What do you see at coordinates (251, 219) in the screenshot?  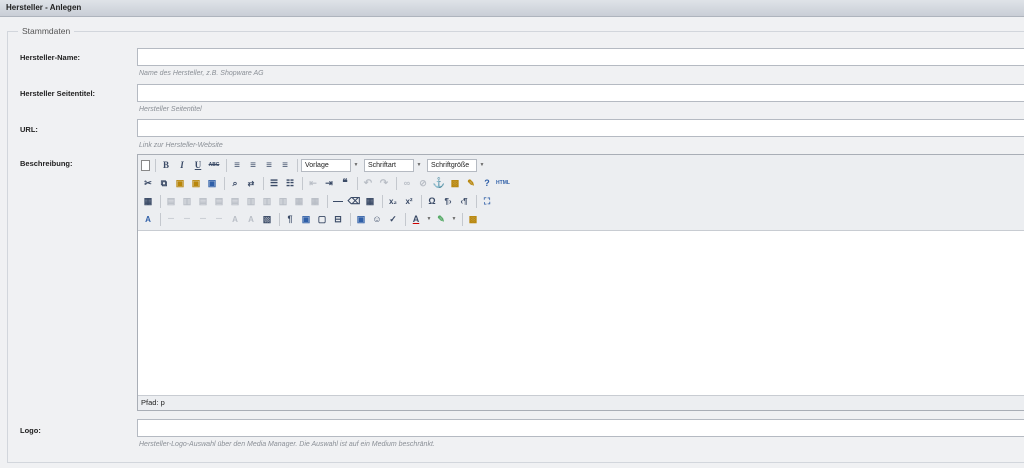 I see `attribs-icon: A` at bounding box center [251, 219].